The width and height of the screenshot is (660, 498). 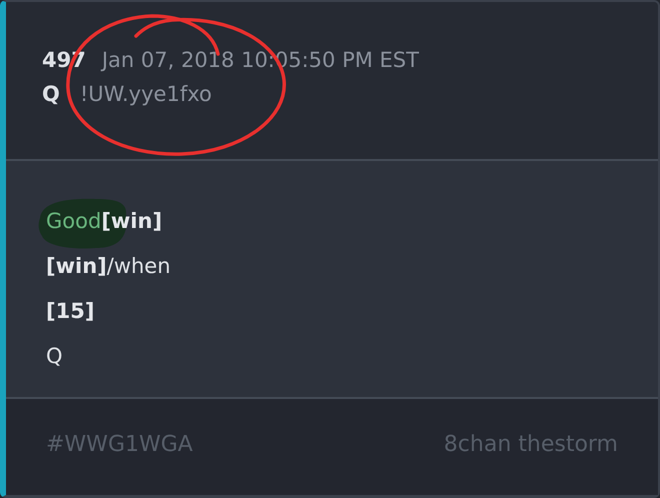 What do you see at coordinates (104, 221) in the screenshot?
I see `post-line: Good[win]` at bounding box center [104, 221].